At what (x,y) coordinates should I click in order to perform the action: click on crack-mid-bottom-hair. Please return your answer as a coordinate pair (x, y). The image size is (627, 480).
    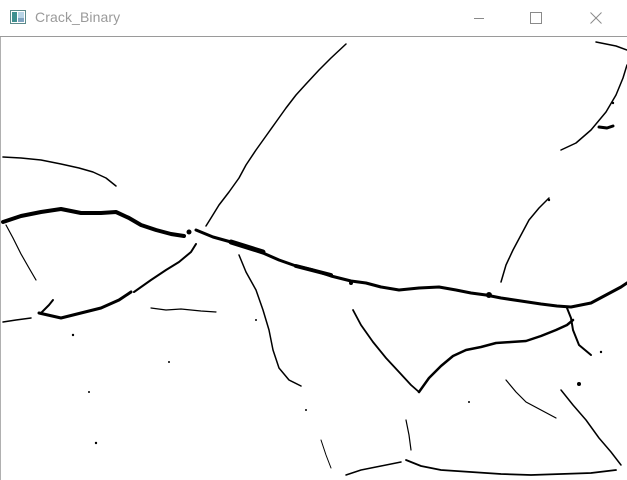
    Looking at the image, I should click on (326, 454).